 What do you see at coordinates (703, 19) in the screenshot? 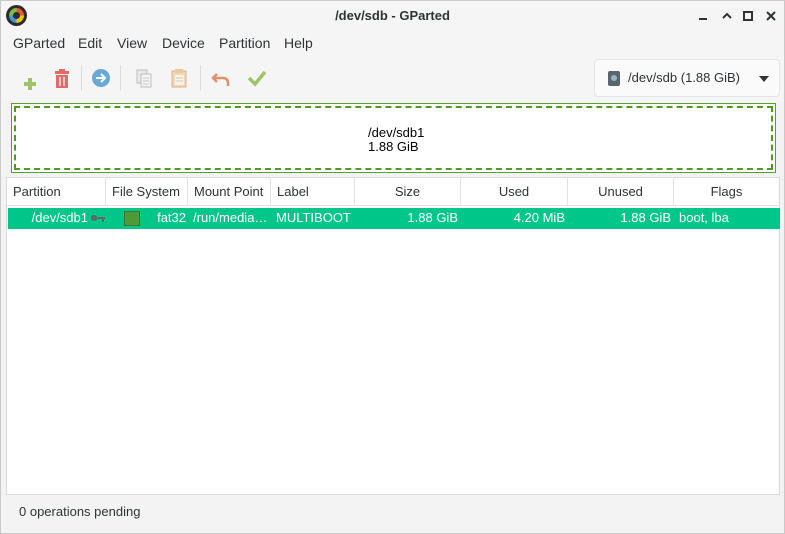
I see `minimize-icon` at bounding box center [703, 19].